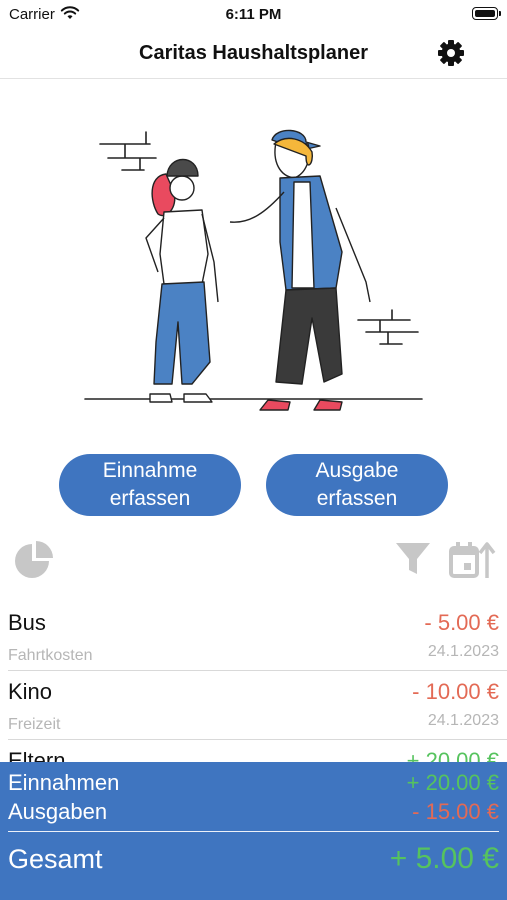 This screenshot has height=900, width=507. I want to click on add-income-label-line1: Einnahme, so click(150, 470).